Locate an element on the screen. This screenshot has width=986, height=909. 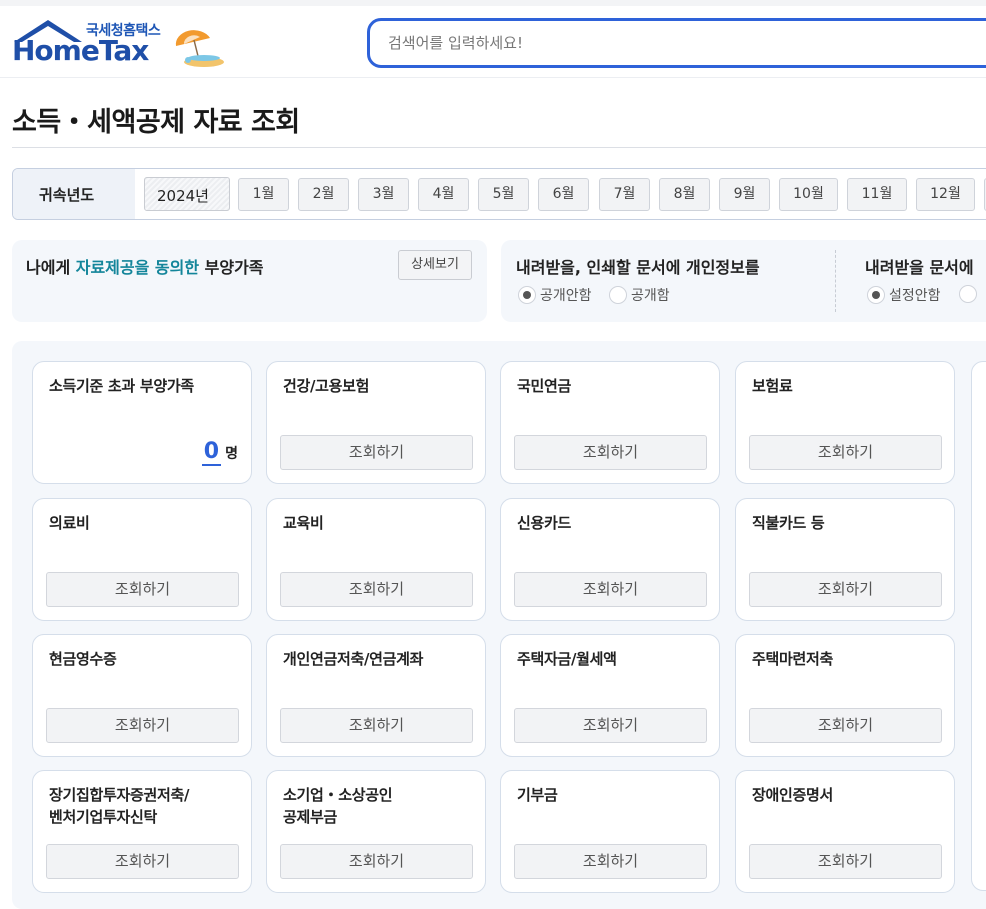
card-debit-card: 직불카드 등 조회하기 is located at coordinates (845, 559).